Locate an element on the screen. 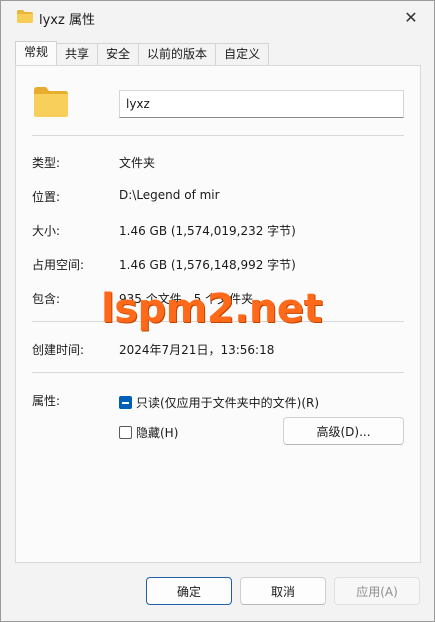 The height and width of the screenshot is (622, 435). hidden-checkbox-row: 隐藏(H) is located at coordinates (148, 432).